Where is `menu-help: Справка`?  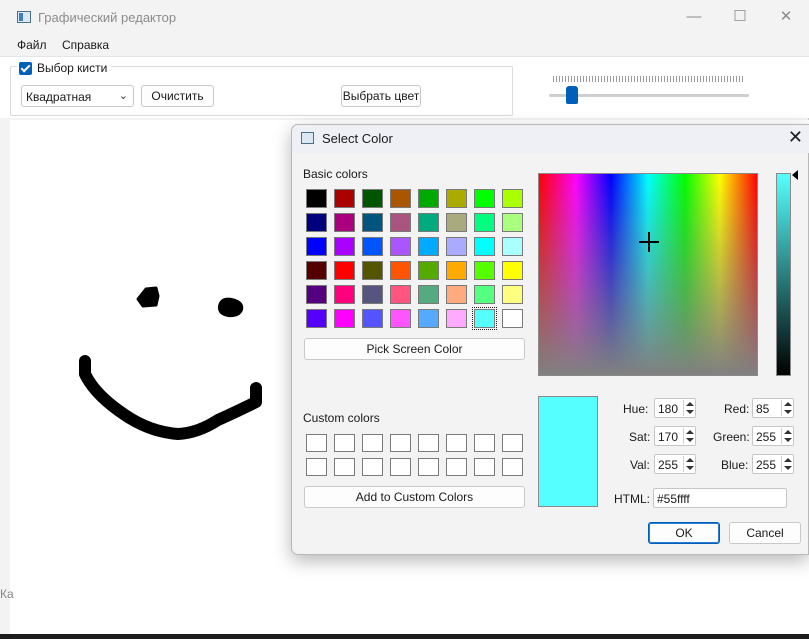 menu-help: Справка is located at coordinates (85, 45).